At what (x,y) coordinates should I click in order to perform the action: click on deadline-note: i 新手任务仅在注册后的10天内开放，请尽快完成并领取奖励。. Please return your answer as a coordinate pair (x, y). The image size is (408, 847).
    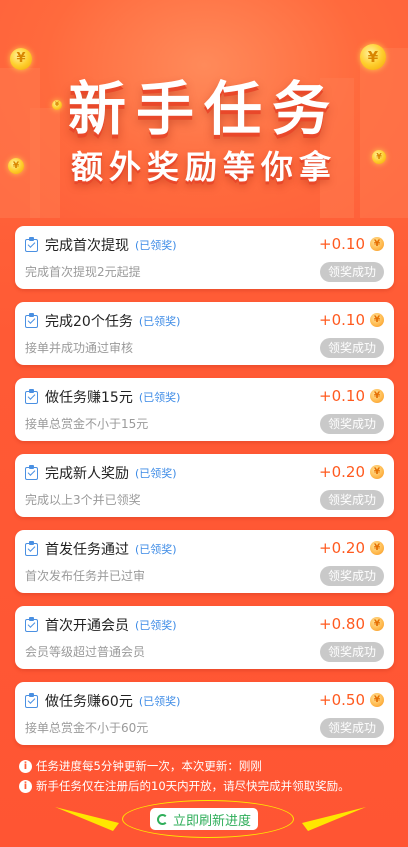
    Looking at the image, I should click on (184, 786).